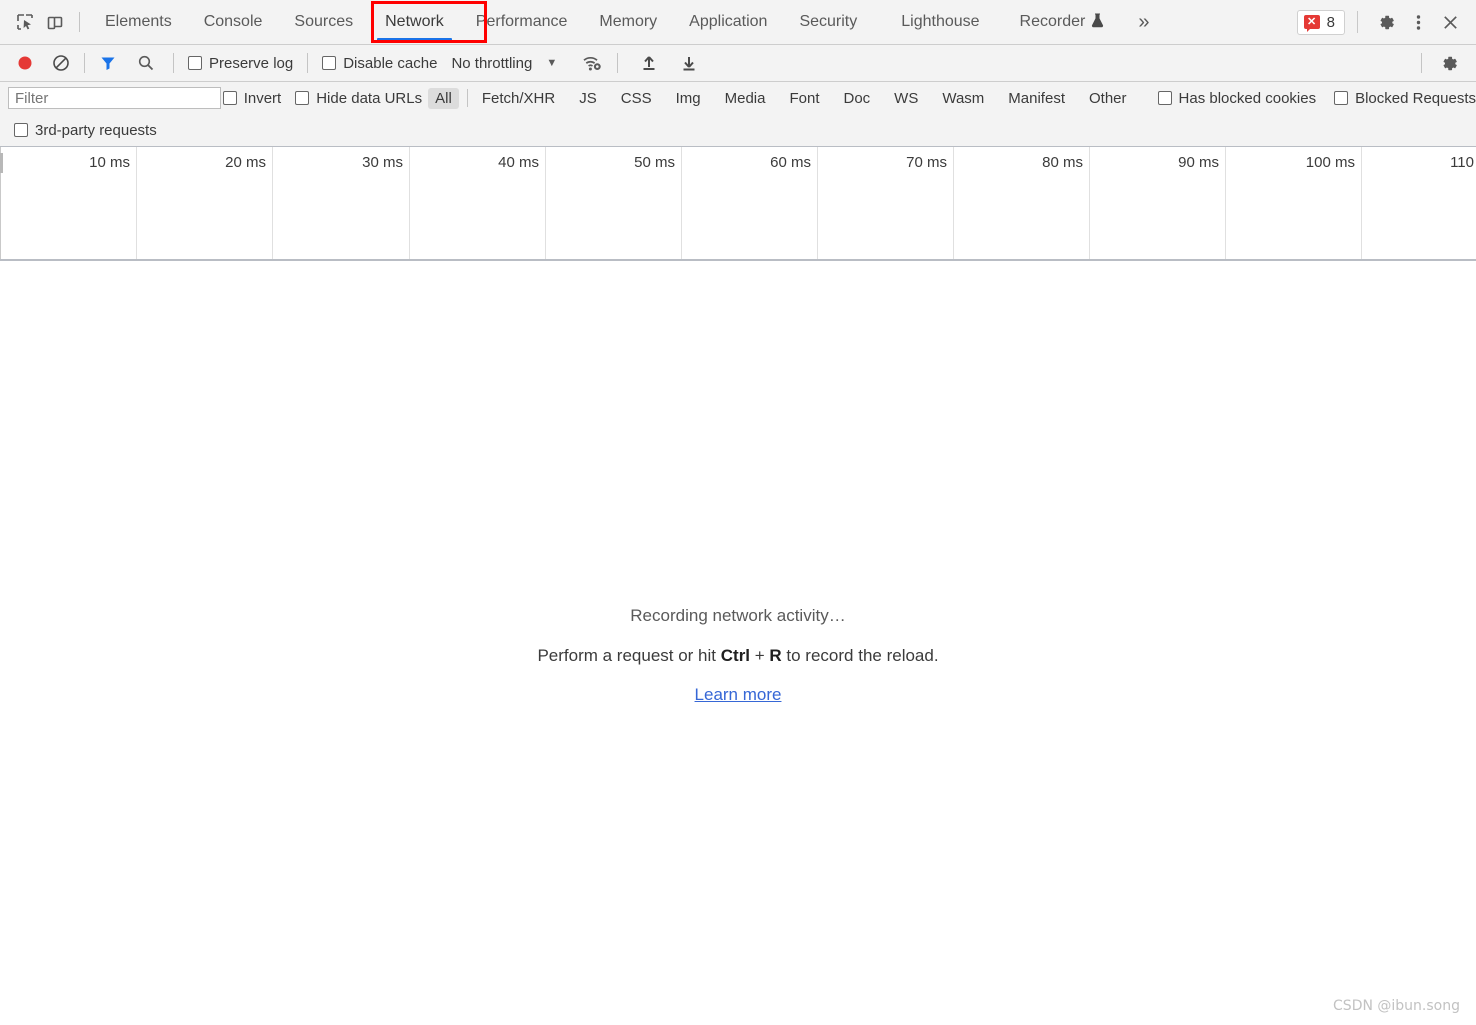 The image size is (1476, 1025). I want to click on invert-label: Invert, so click(262, 98).